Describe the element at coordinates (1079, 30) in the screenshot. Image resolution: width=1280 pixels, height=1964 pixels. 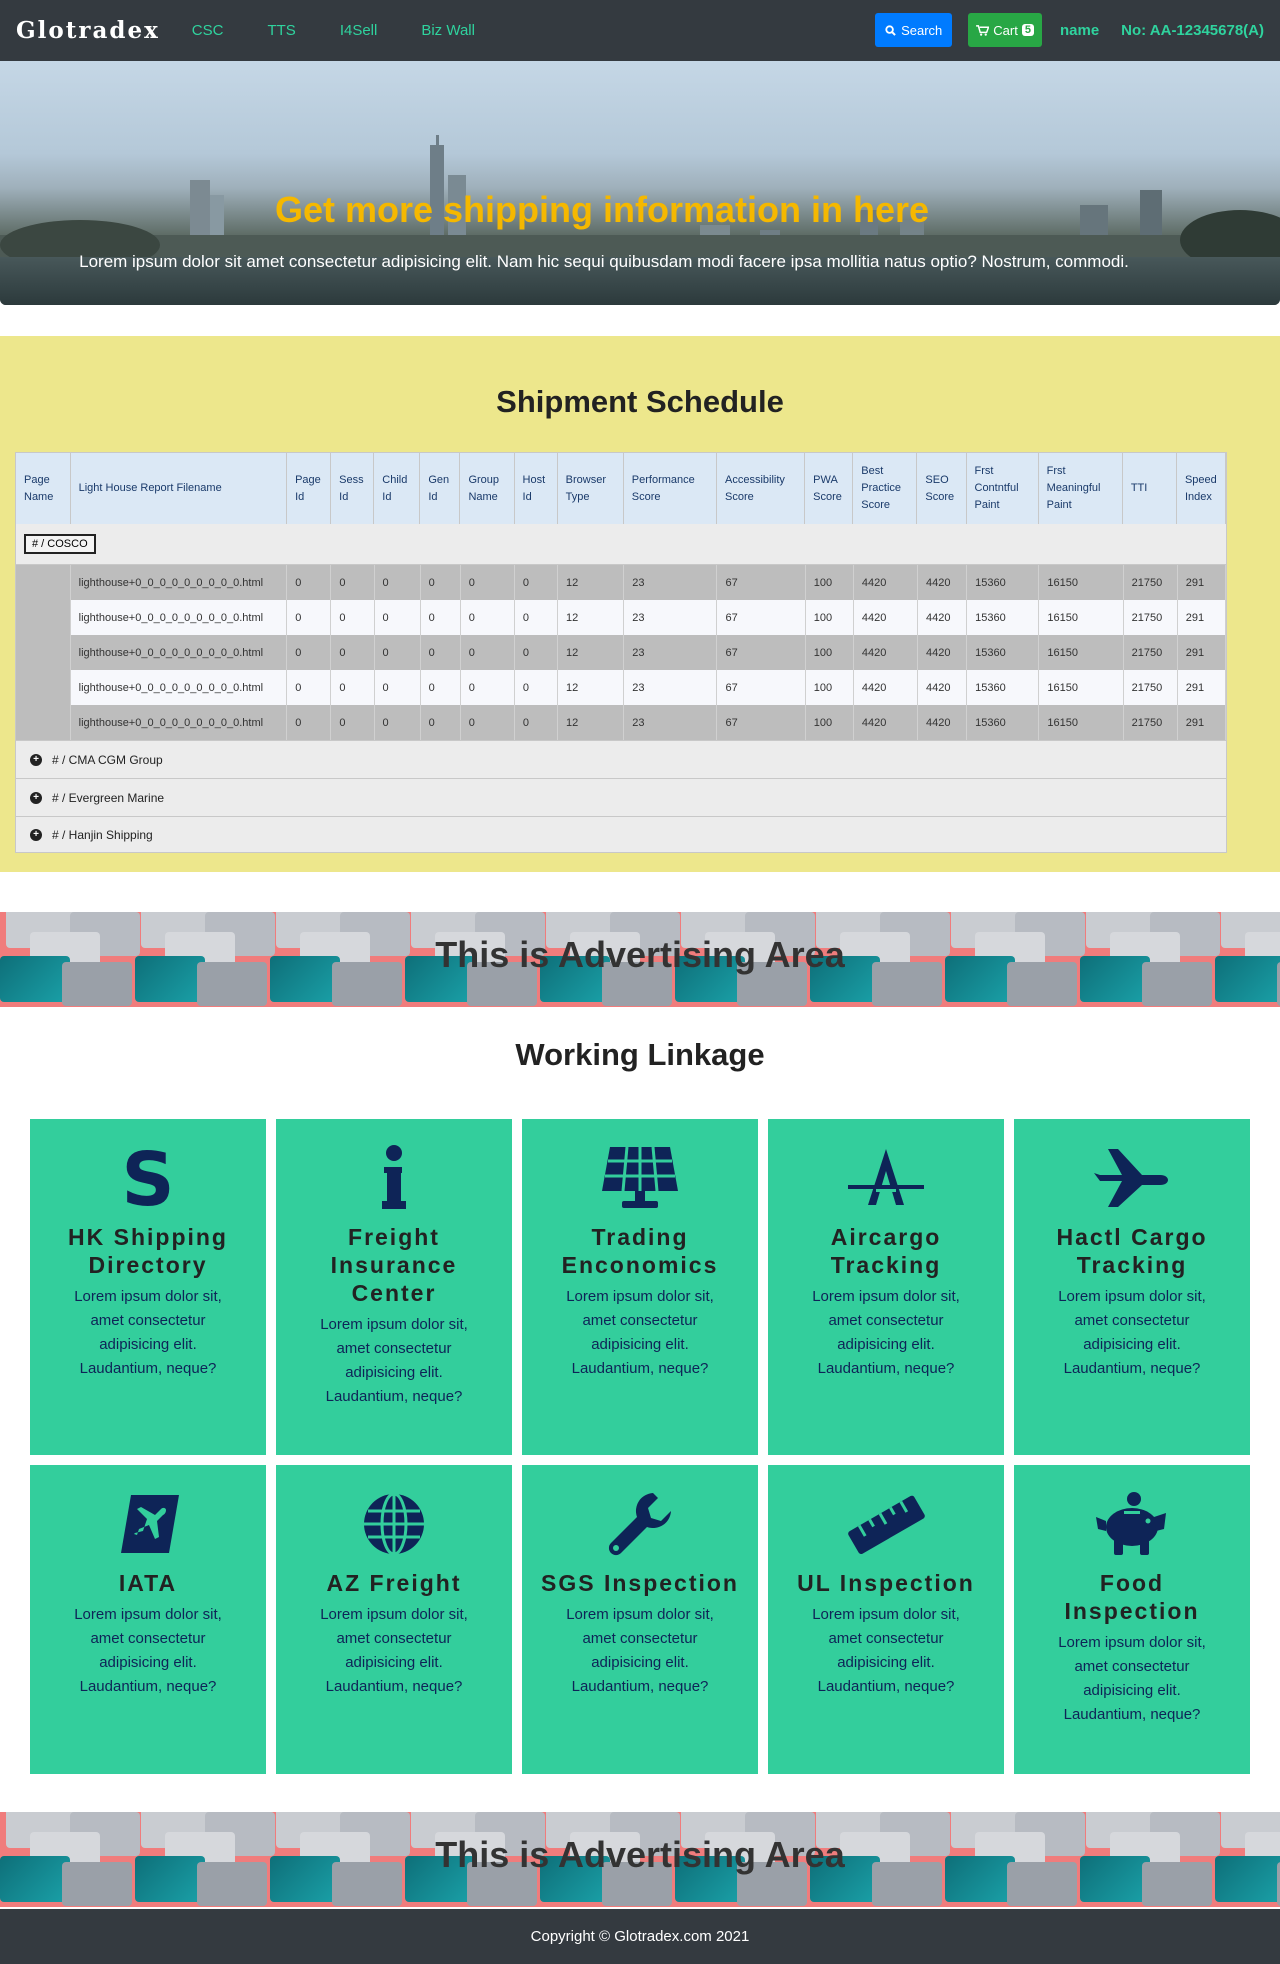
I see `user-name: name` at that location.